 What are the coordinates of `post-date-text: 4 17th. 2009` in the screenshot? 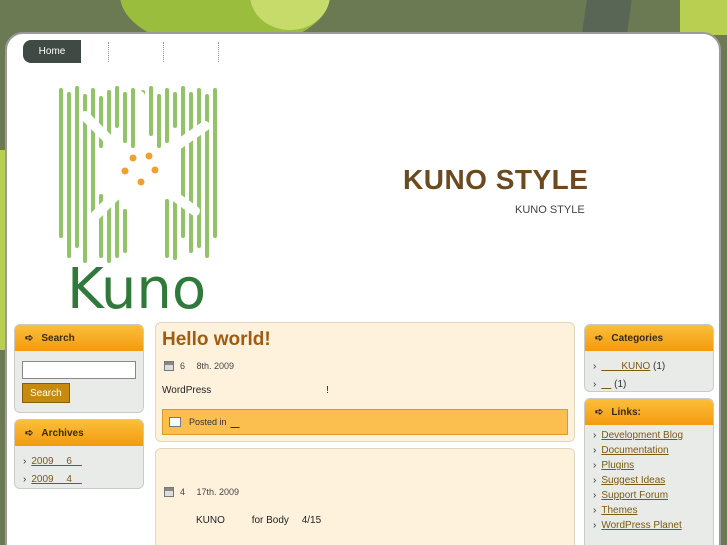 It's located at (210, 492).